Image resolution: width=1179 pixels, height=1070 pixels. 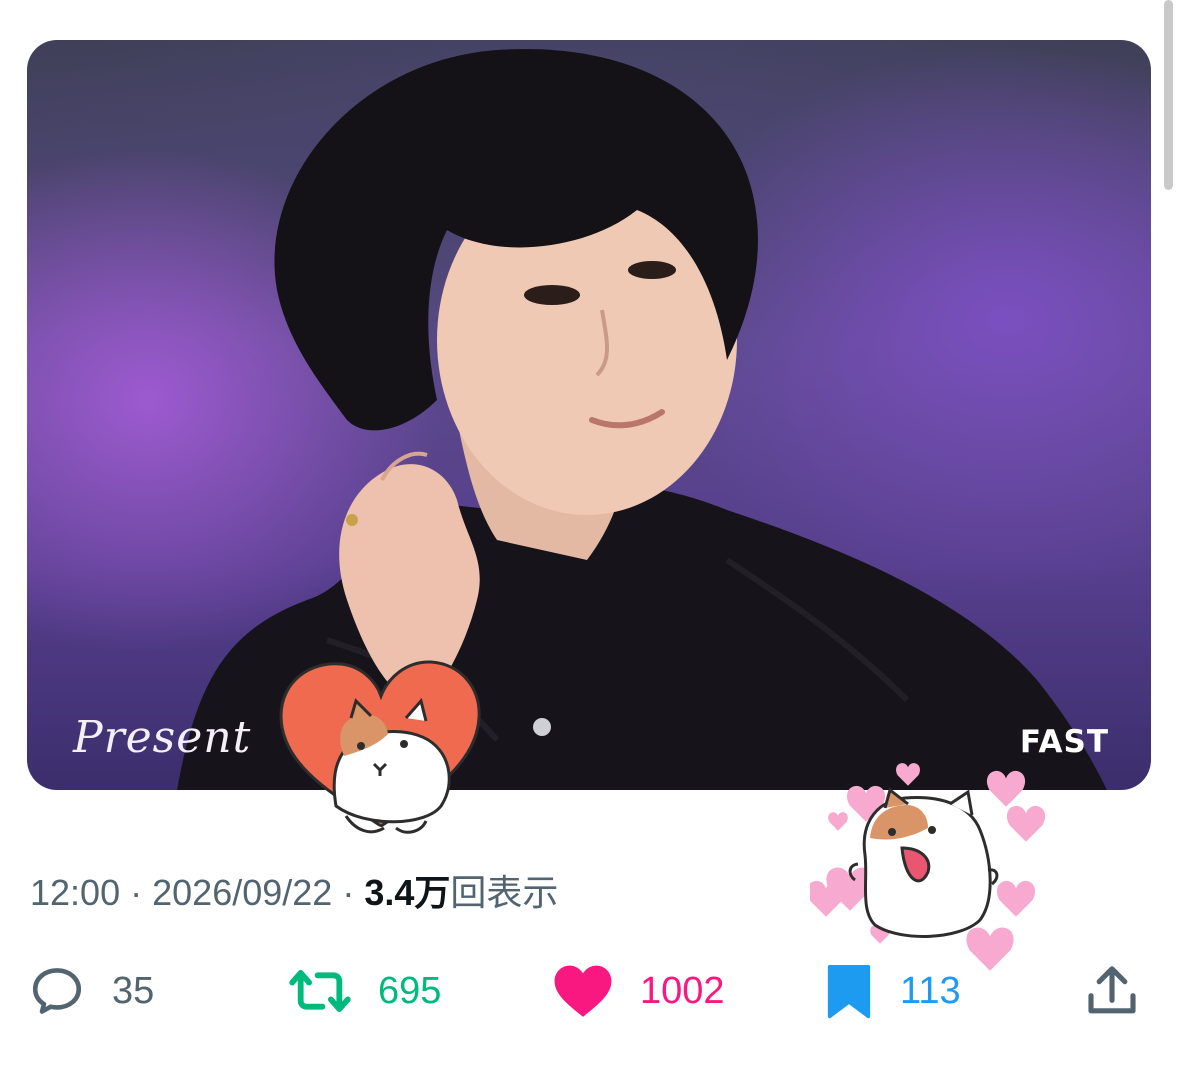 What do you see at coordinates (242, 892) in the screenshot?
I see `post-date: 2026/09/22` at bounding box center [242, 892].